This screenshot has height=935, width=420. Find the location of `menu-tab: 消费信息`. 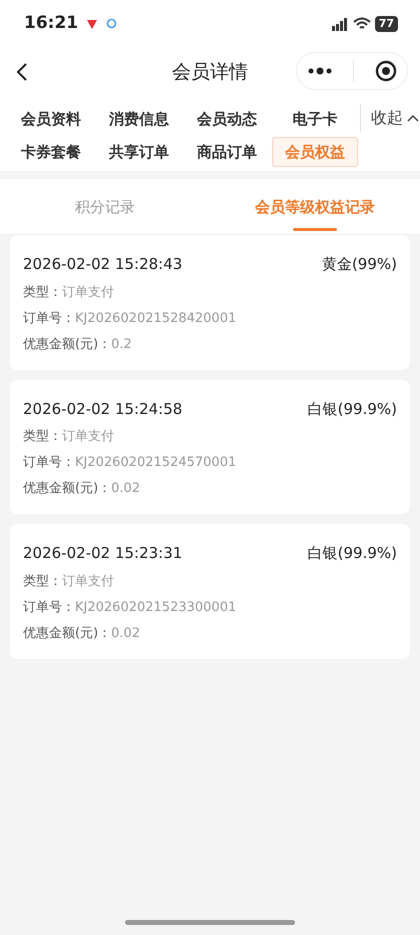

menu-tab: 消费信息 is located at coordinates (139, 119).